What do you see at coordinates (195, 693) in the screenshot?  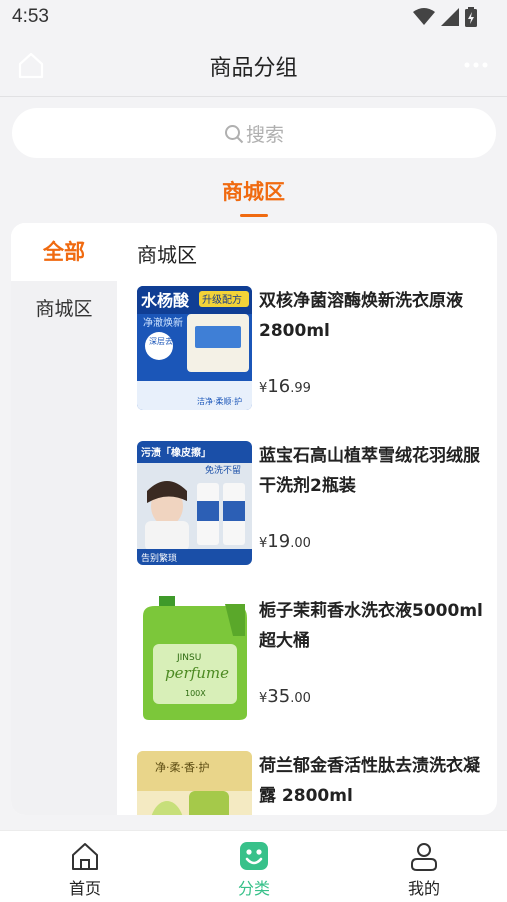 I see `svg-text: 100X` at bounding box center [195, 693].